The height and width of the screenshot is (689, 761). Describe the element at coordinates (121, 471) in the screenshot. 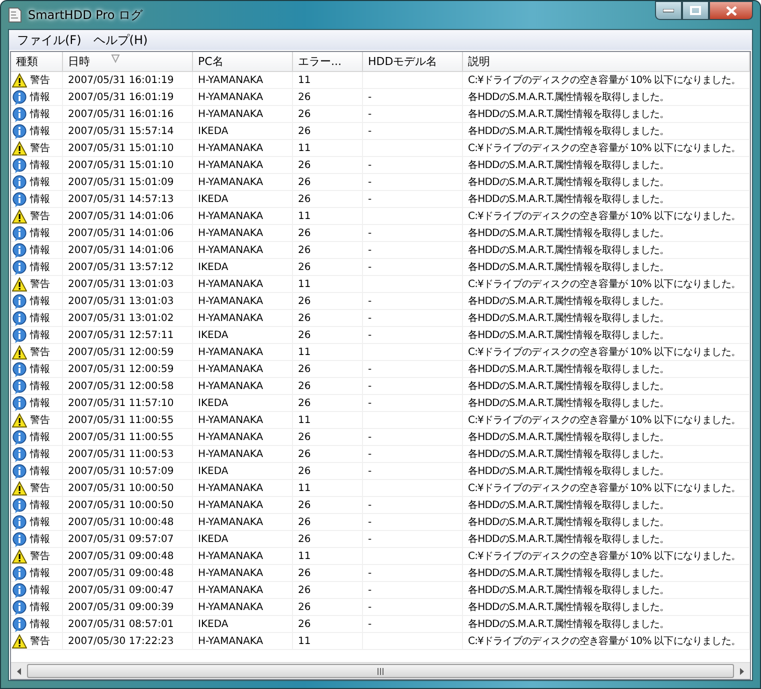

I see `table-cell: 2007/05/31 10:57:09` at that location.